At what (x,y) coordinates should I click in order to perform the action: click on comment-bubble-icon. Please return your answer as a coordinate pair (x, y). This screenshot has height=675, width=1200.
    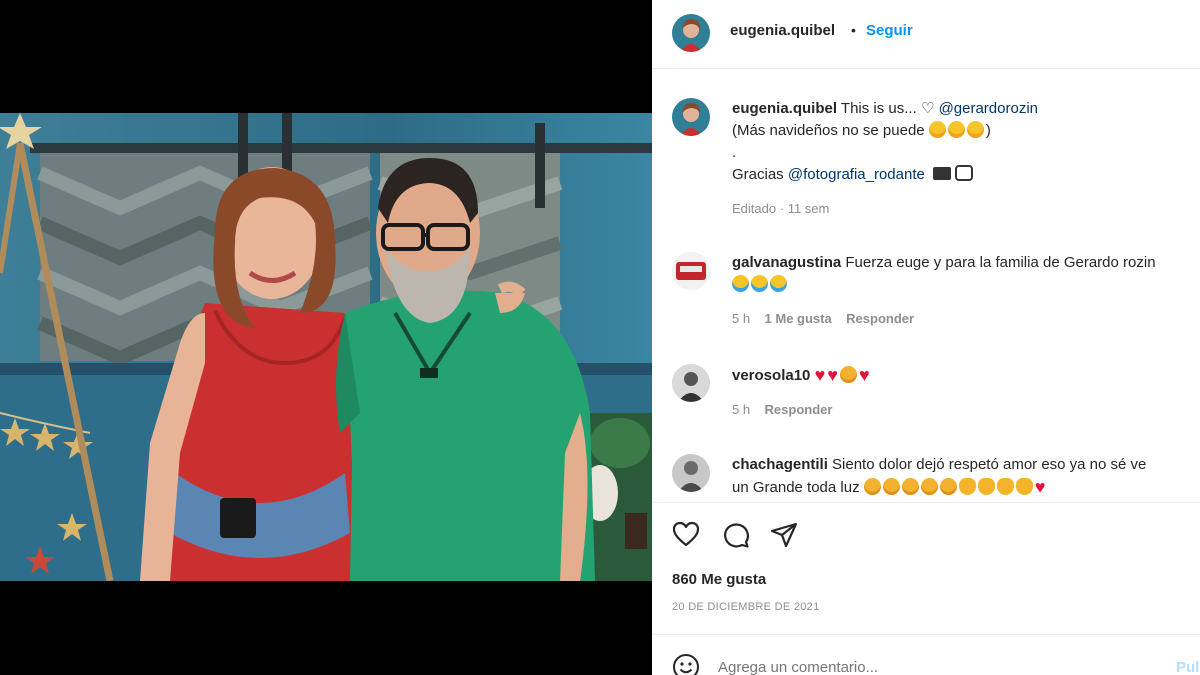
    Looking at the image, I should click on (736, 537).